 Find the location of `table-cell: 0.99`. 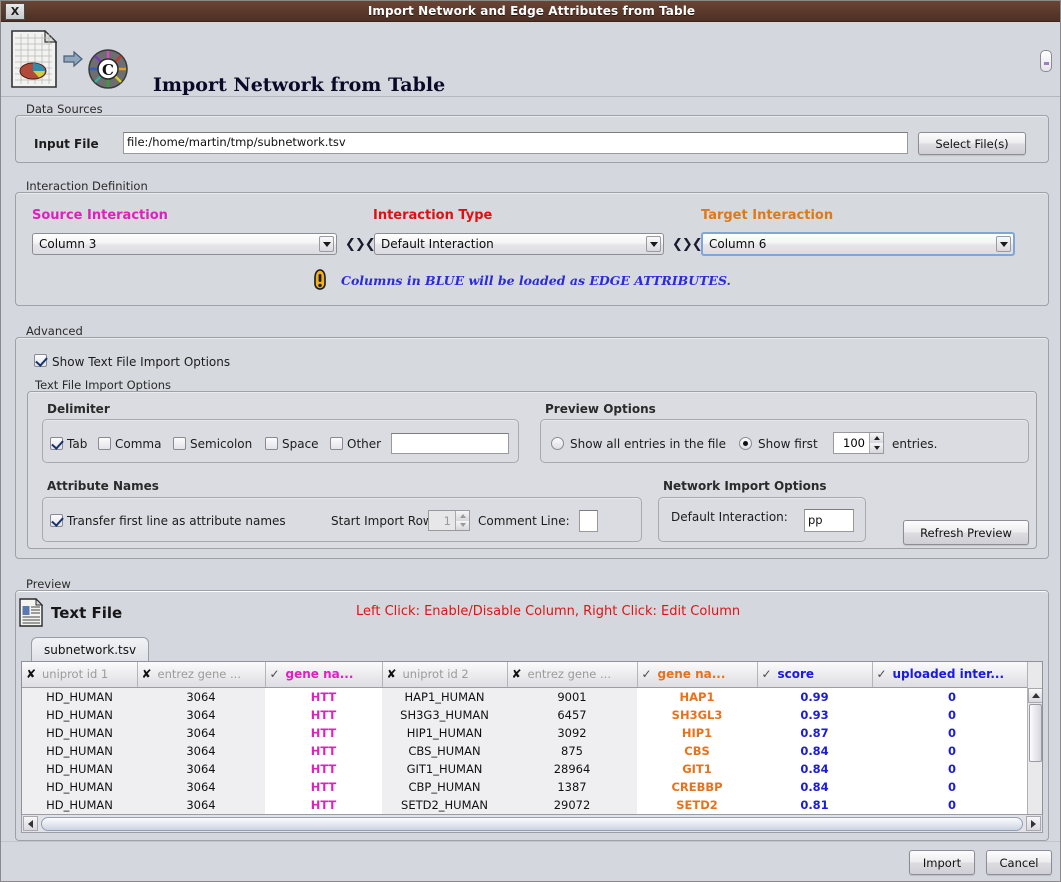

table-cell: 0.99 is located at coordinates (814, 696).